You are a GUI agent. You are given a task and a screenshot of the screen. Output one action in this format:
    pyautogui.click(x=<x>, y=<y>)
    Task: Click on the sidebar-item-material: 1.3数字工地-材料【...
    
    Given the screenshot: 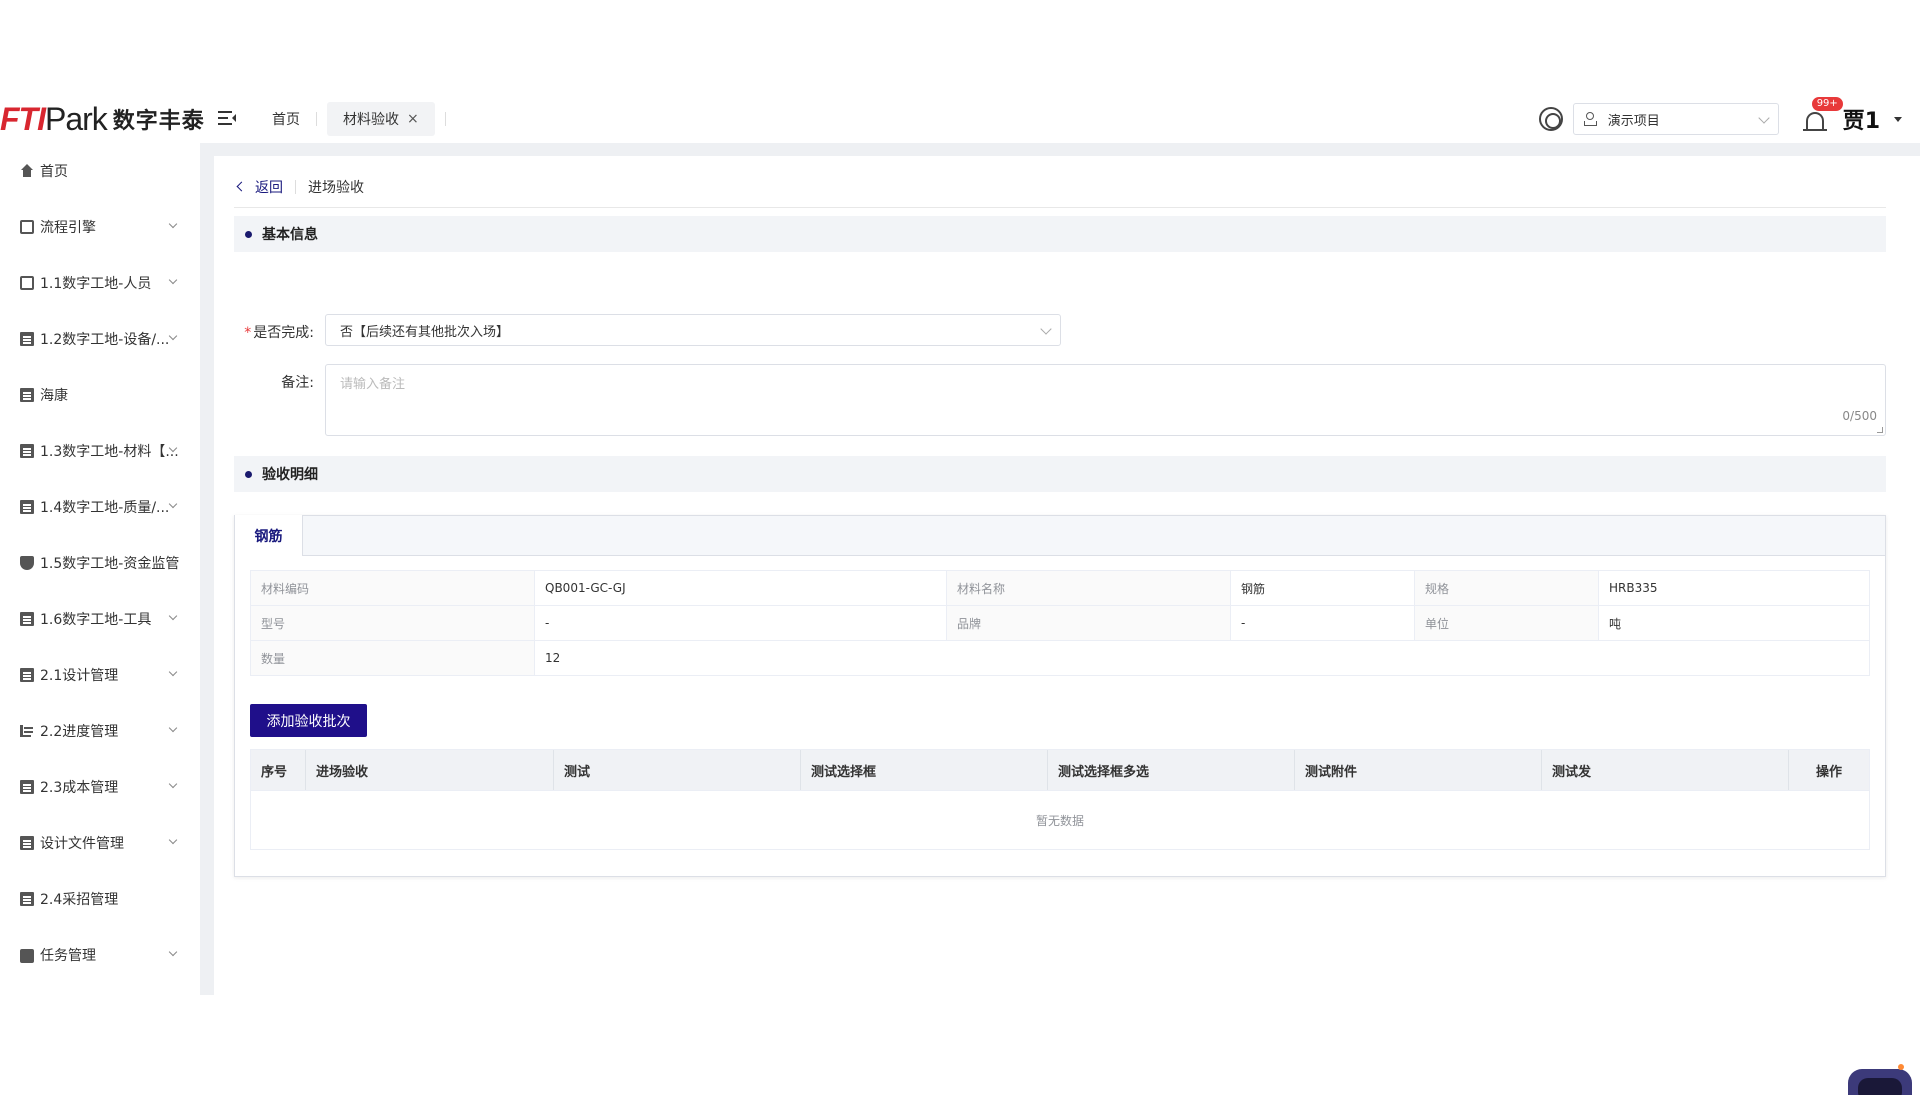 What is the action you would take?
    pyautogui.click(x=100, y=451)
    